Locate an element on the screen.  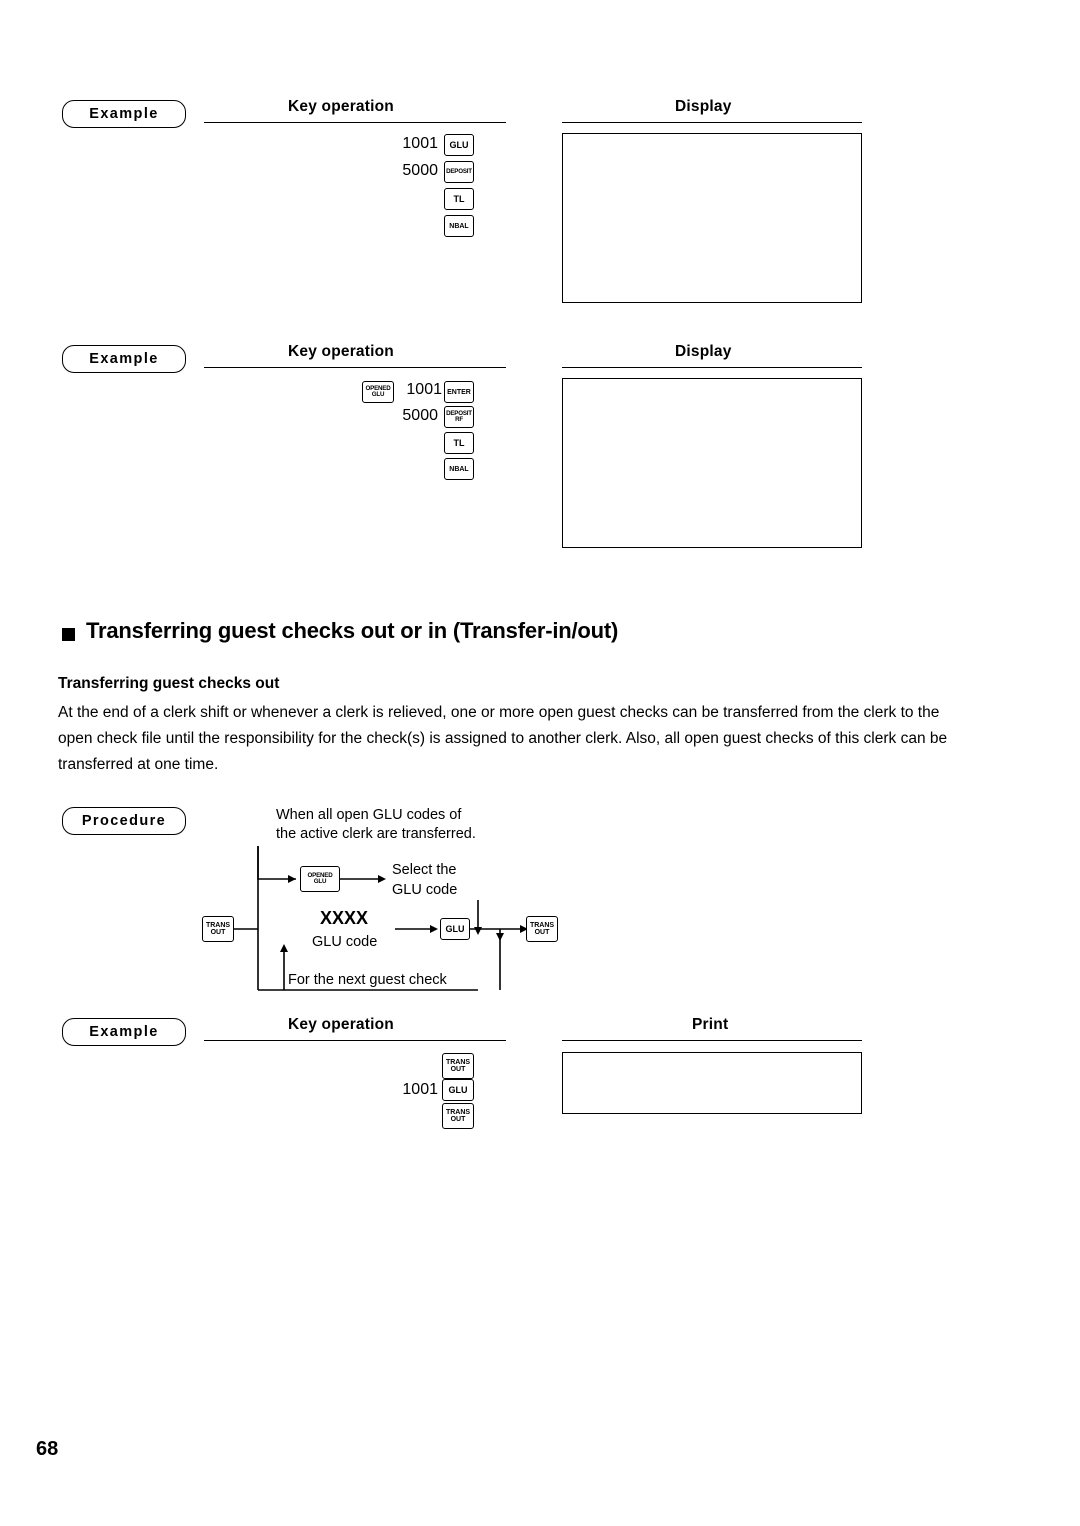
print-panel is located at coordinates (712, 1083).